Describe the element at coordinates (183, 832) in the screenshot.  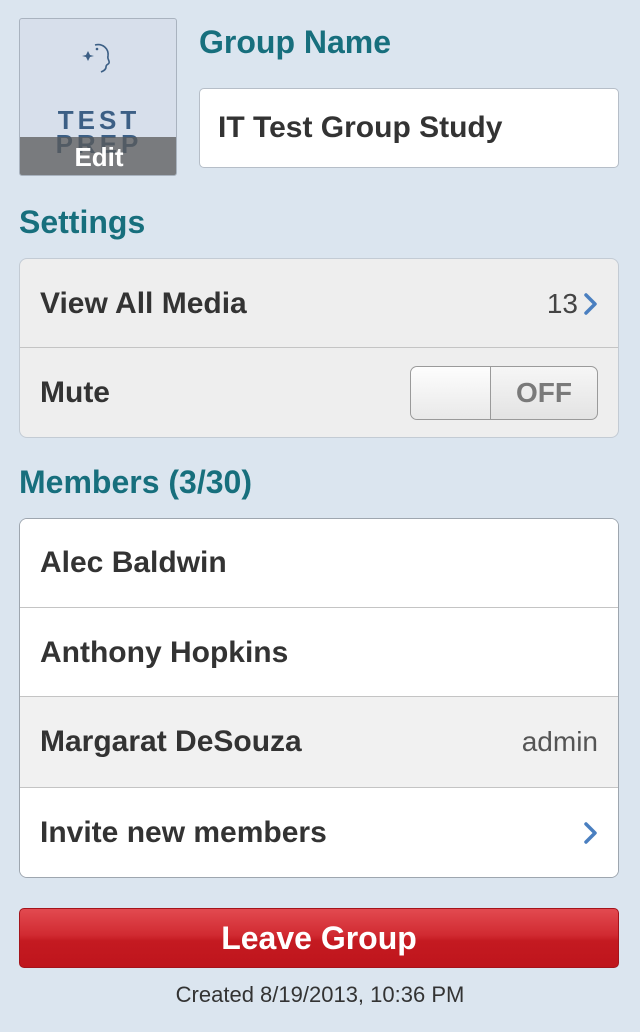
I see `invite-members-label: Invite new members` at that location.